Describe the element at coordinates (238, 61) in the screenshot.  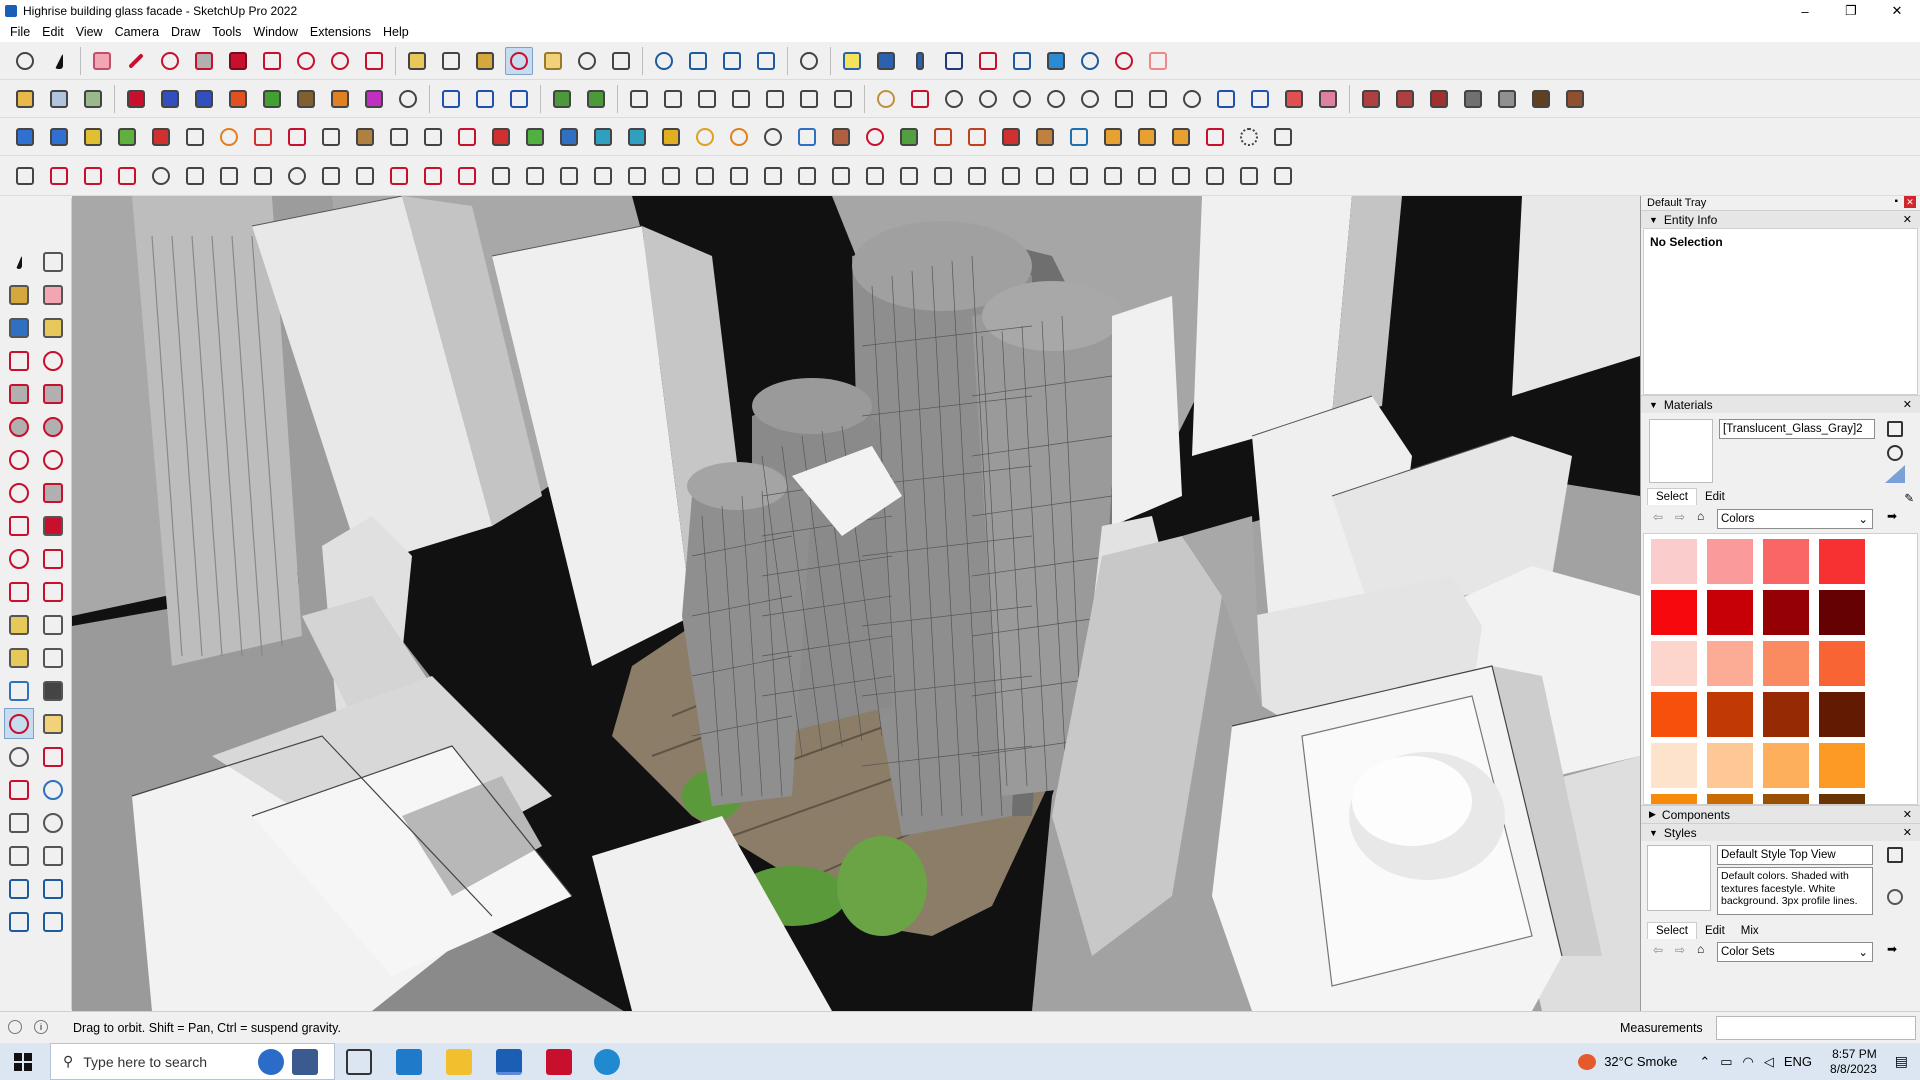
I see `push-pull-icon` at that location.